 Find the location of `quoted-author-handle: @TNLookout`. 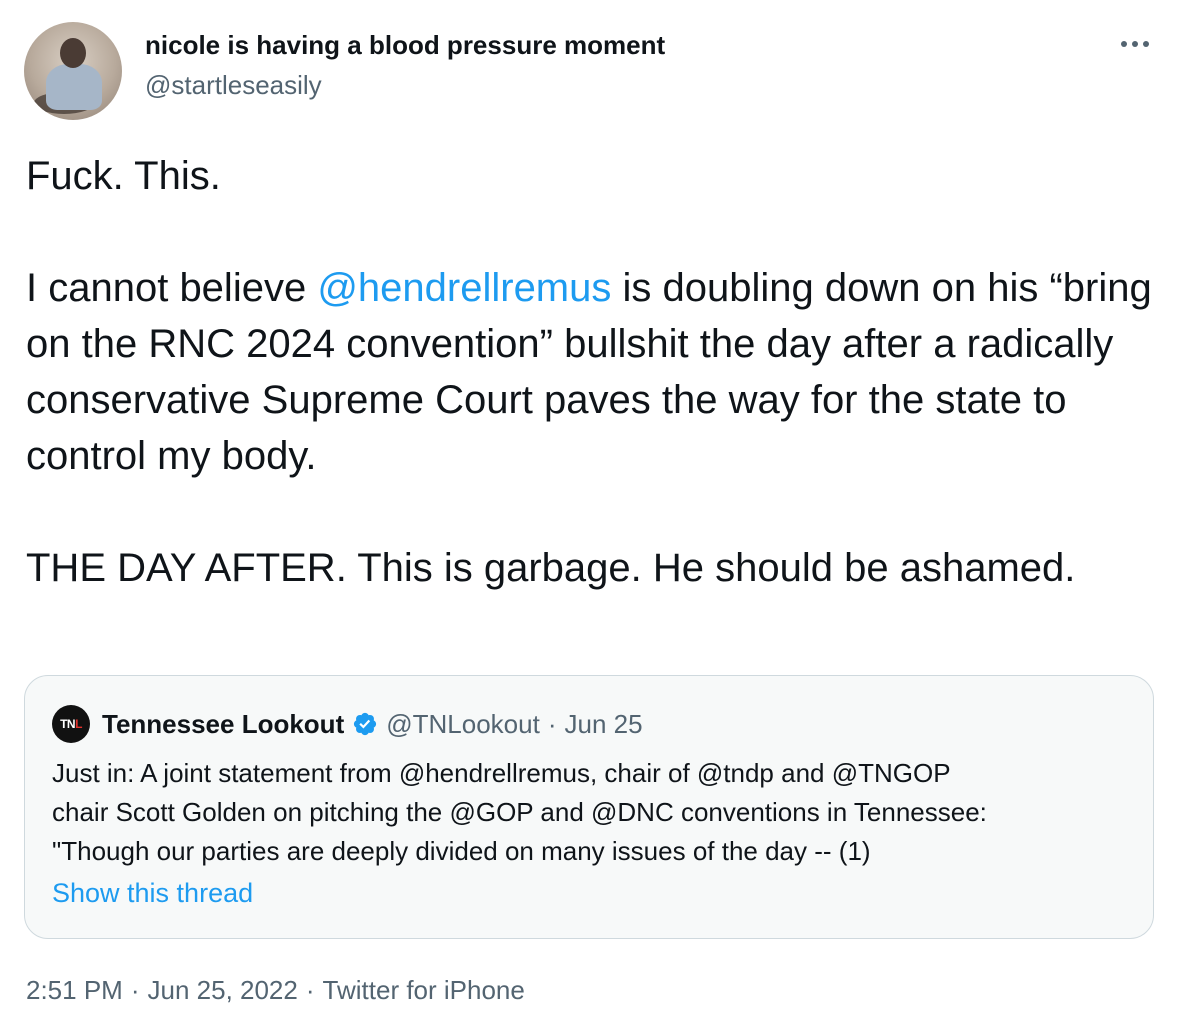

quoted-author-handle: @TNLookout is located at coordinates (463, 724).